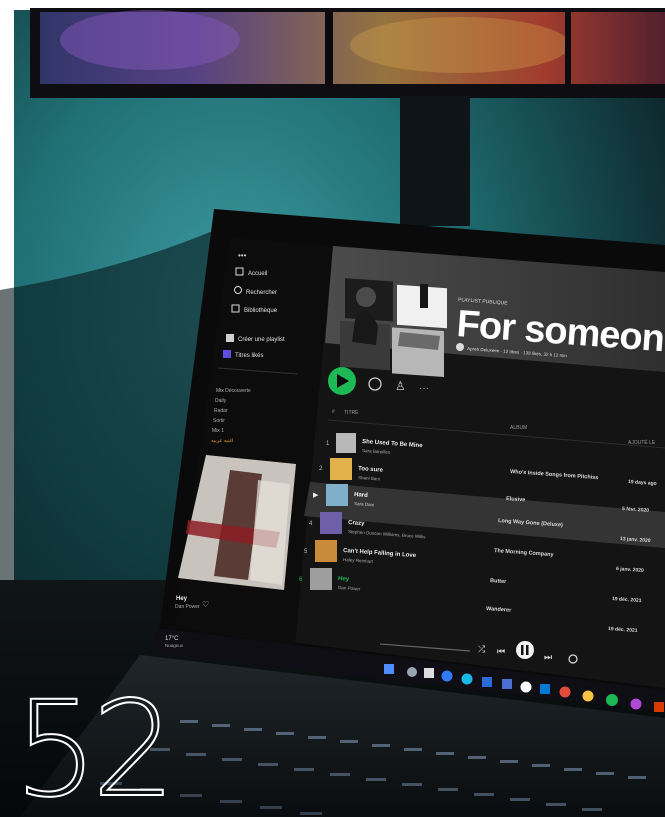  What do you see at coordinates (487, 682) in the screenshot?
I see `mail-icon` at bounding box center [487, 682].